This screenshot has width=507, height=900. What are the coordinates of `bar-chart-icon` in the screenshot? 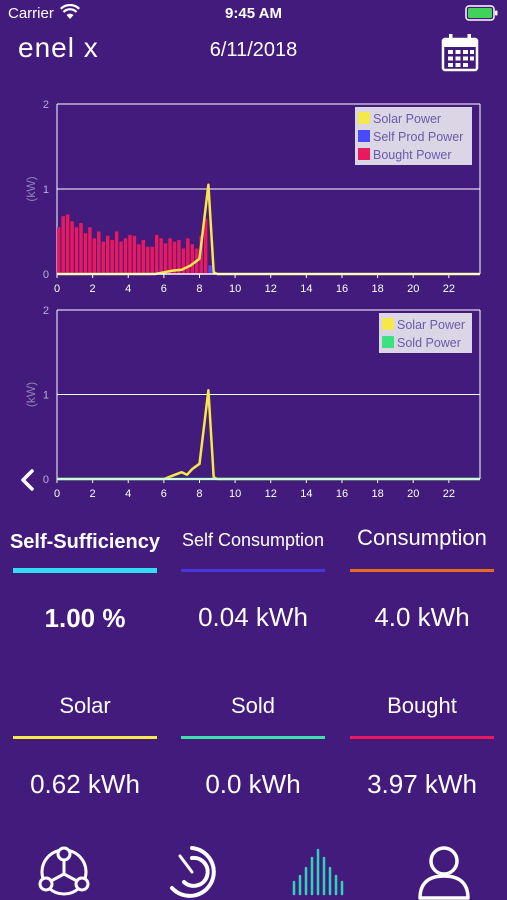 It's located at (318, 872).